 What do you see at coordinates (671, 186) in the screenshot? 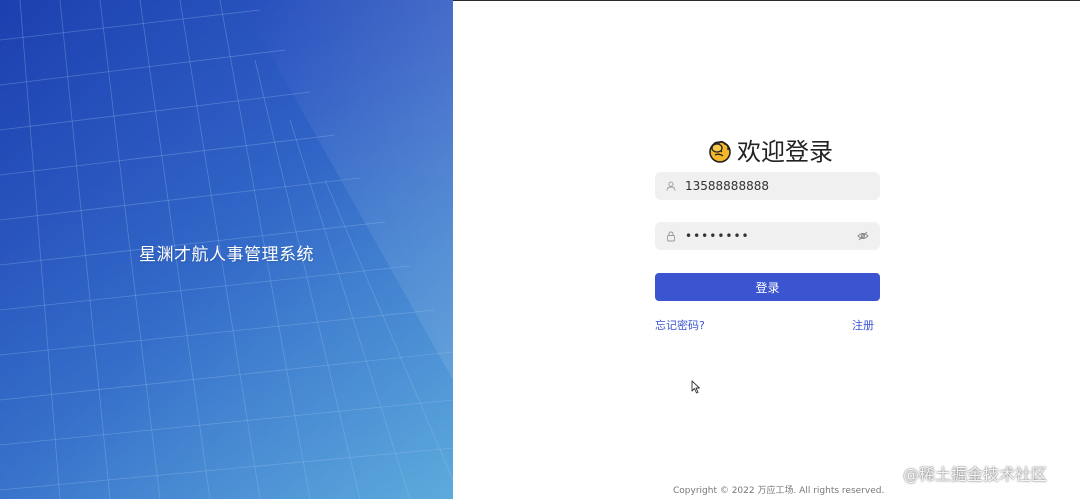
I see `user-icon` at bounding box center [671, 186].